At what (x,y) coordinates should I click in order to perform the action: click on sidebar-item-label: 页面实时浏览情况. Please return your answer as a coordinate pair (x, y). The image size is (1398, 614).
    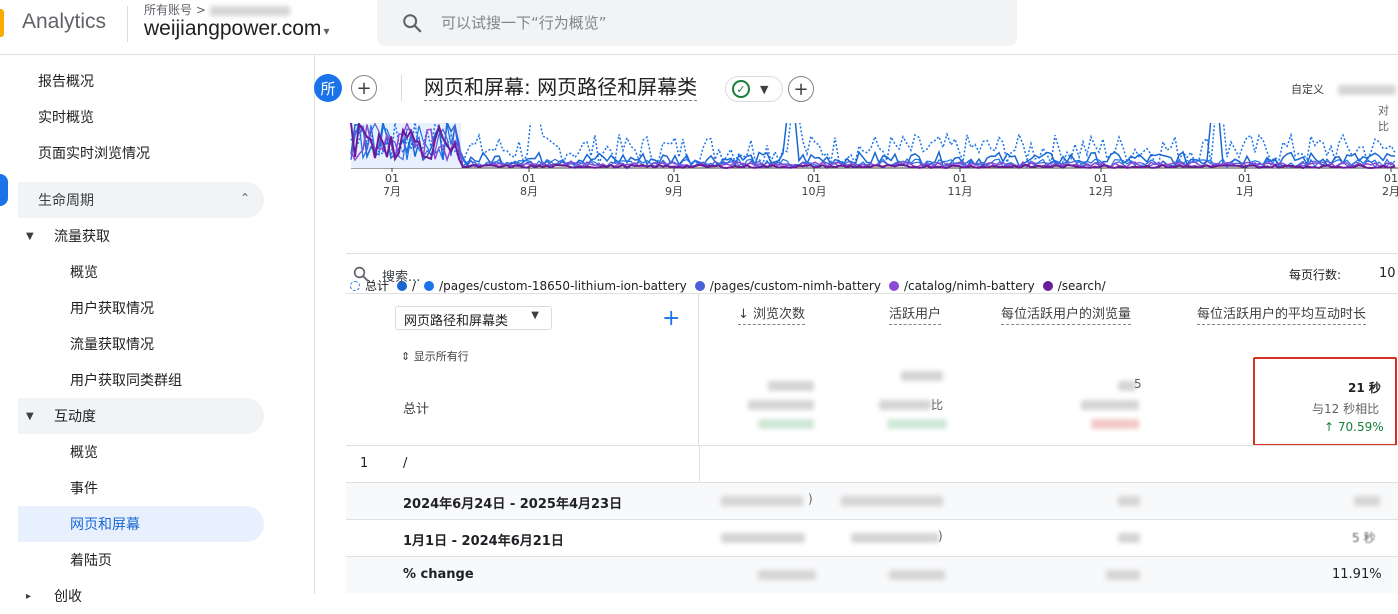
    Looking at the image, I should click on (94, 154).